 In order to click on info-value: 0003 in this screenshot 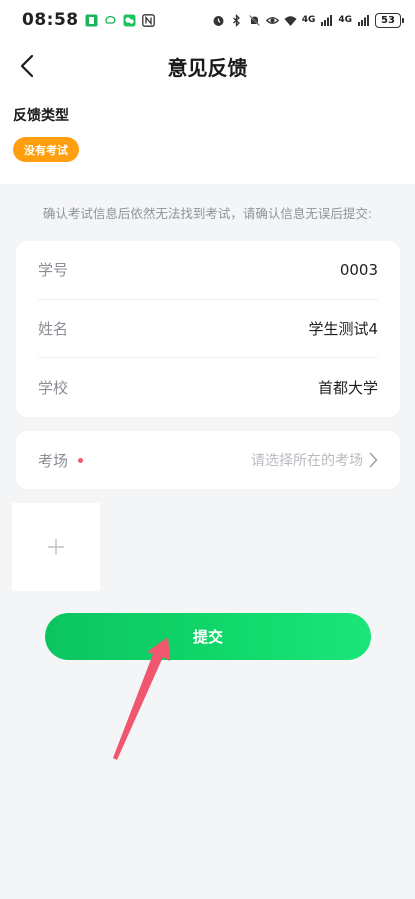, I will do `click(358, 269)`.